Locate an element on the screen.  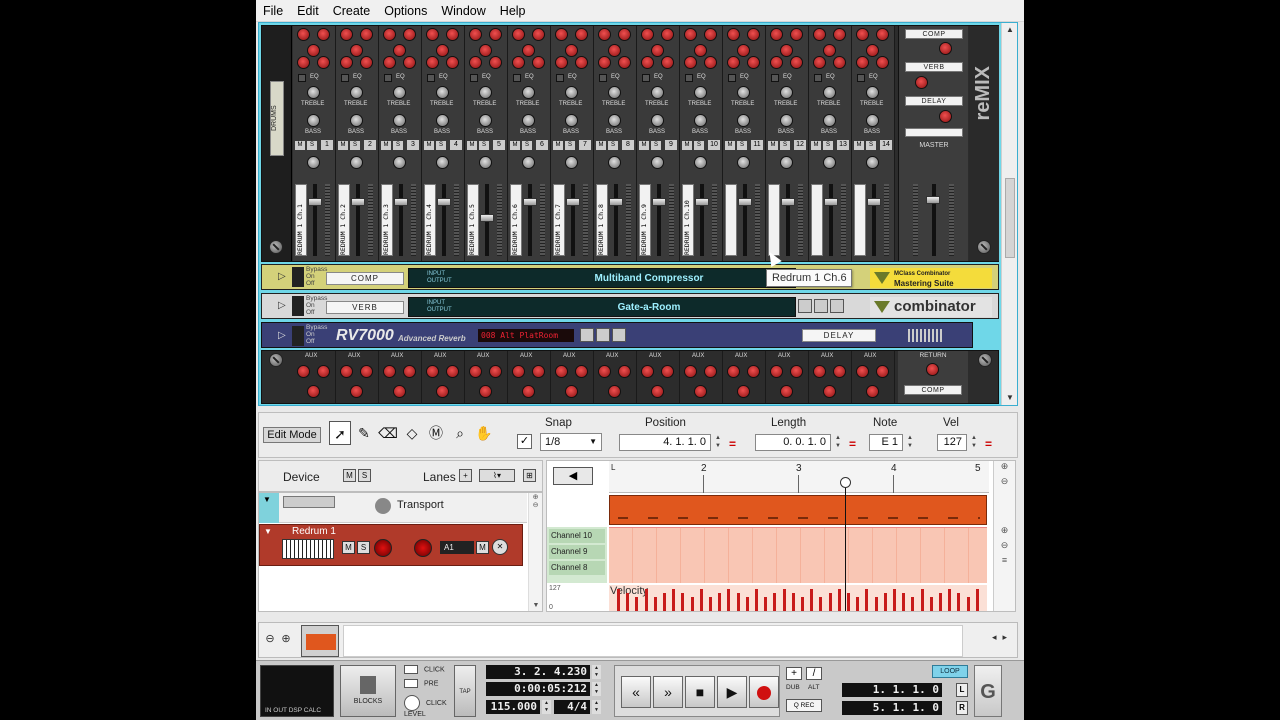
menu-create: Create is located at coordinates (352, 11).